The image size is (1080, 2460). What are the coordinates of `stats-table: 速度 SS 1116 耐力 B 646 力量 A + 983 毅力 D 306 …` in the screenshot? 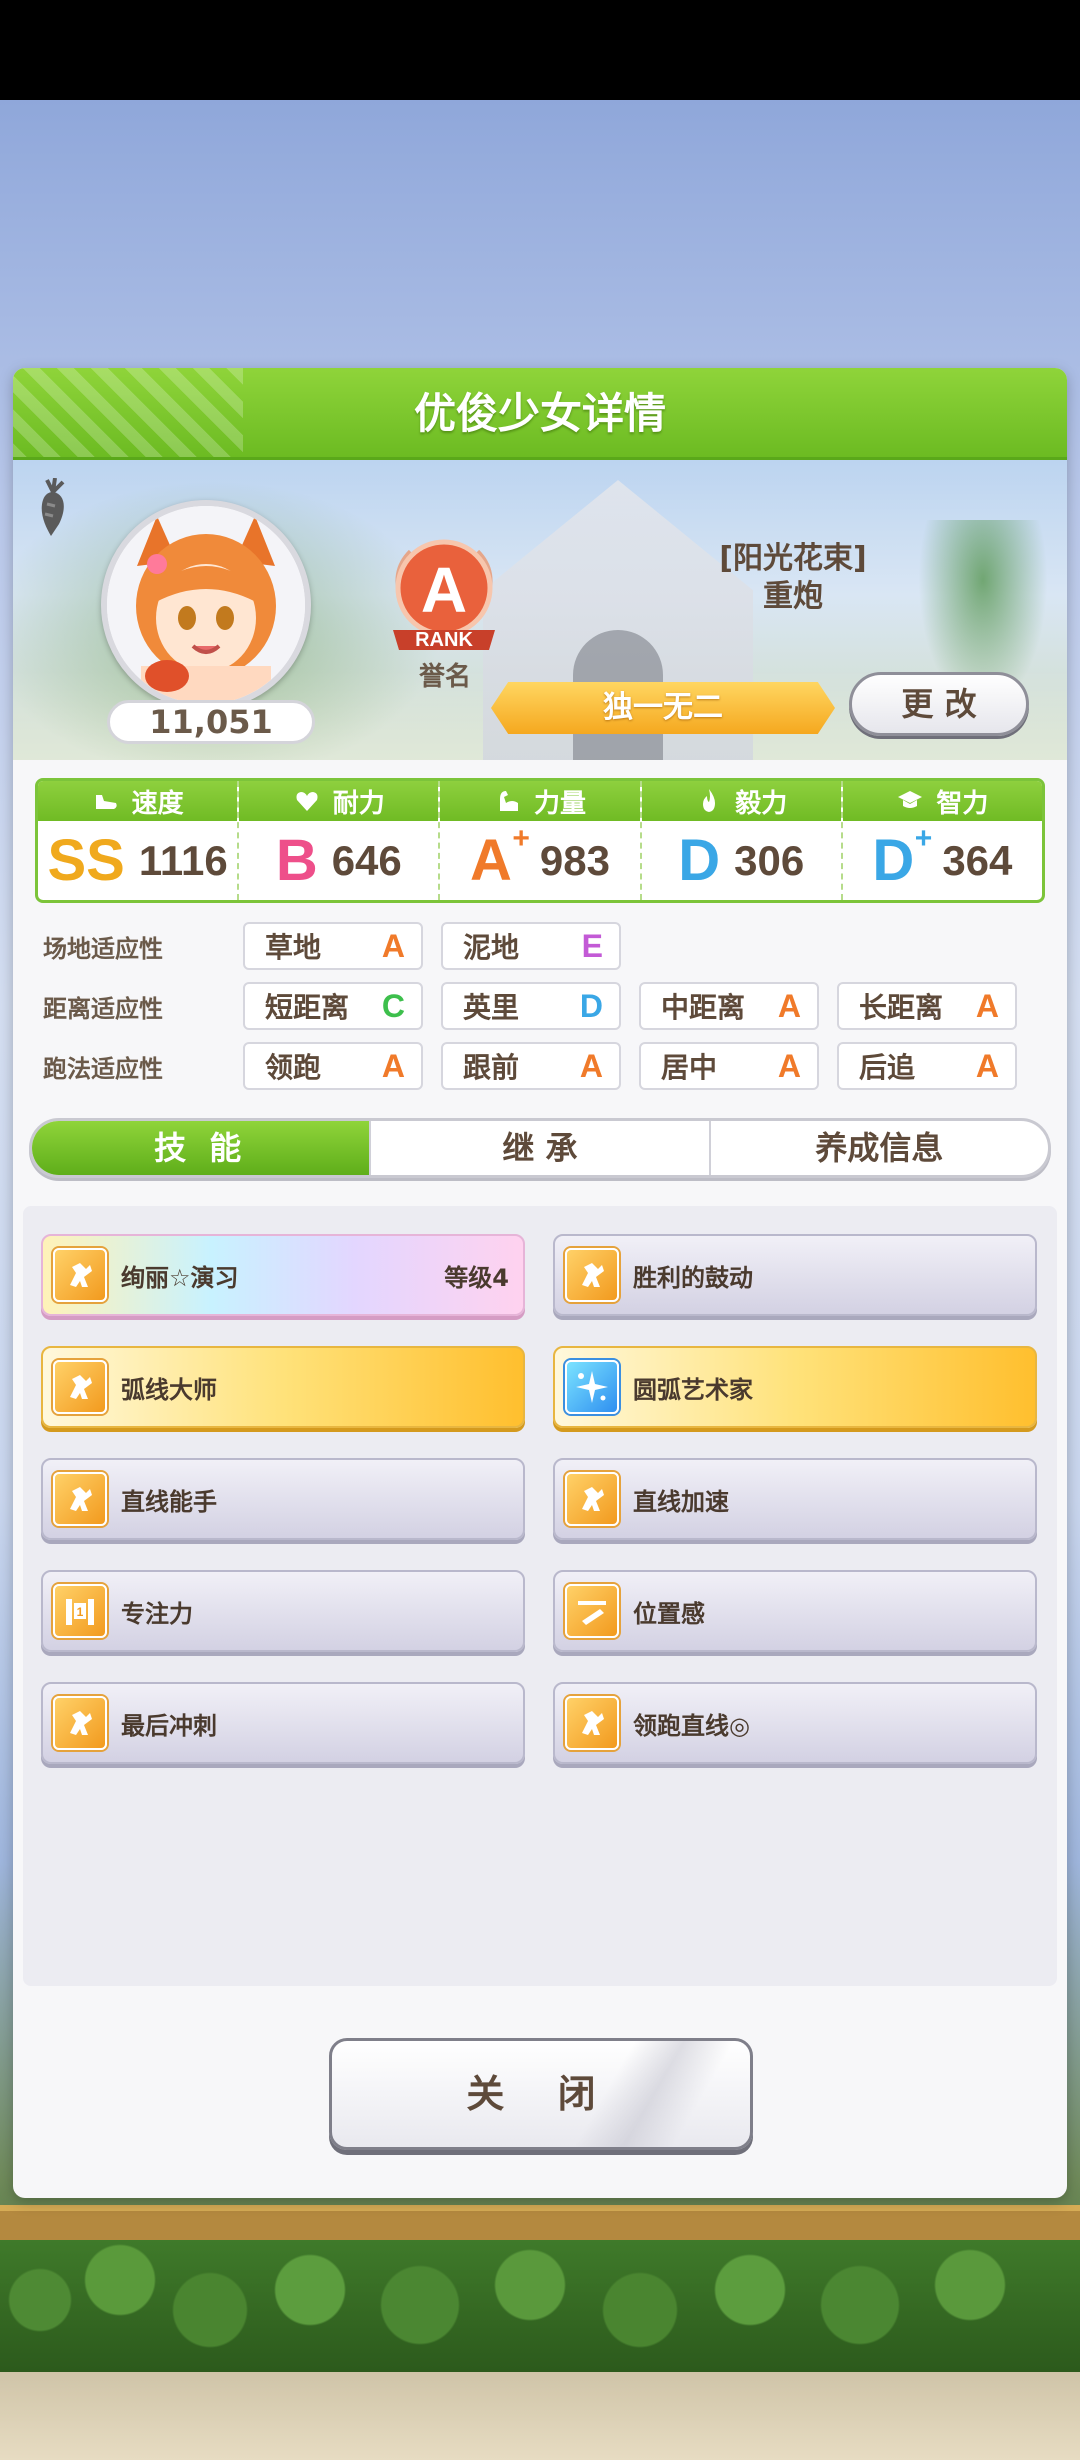 It's located at (540, 840).